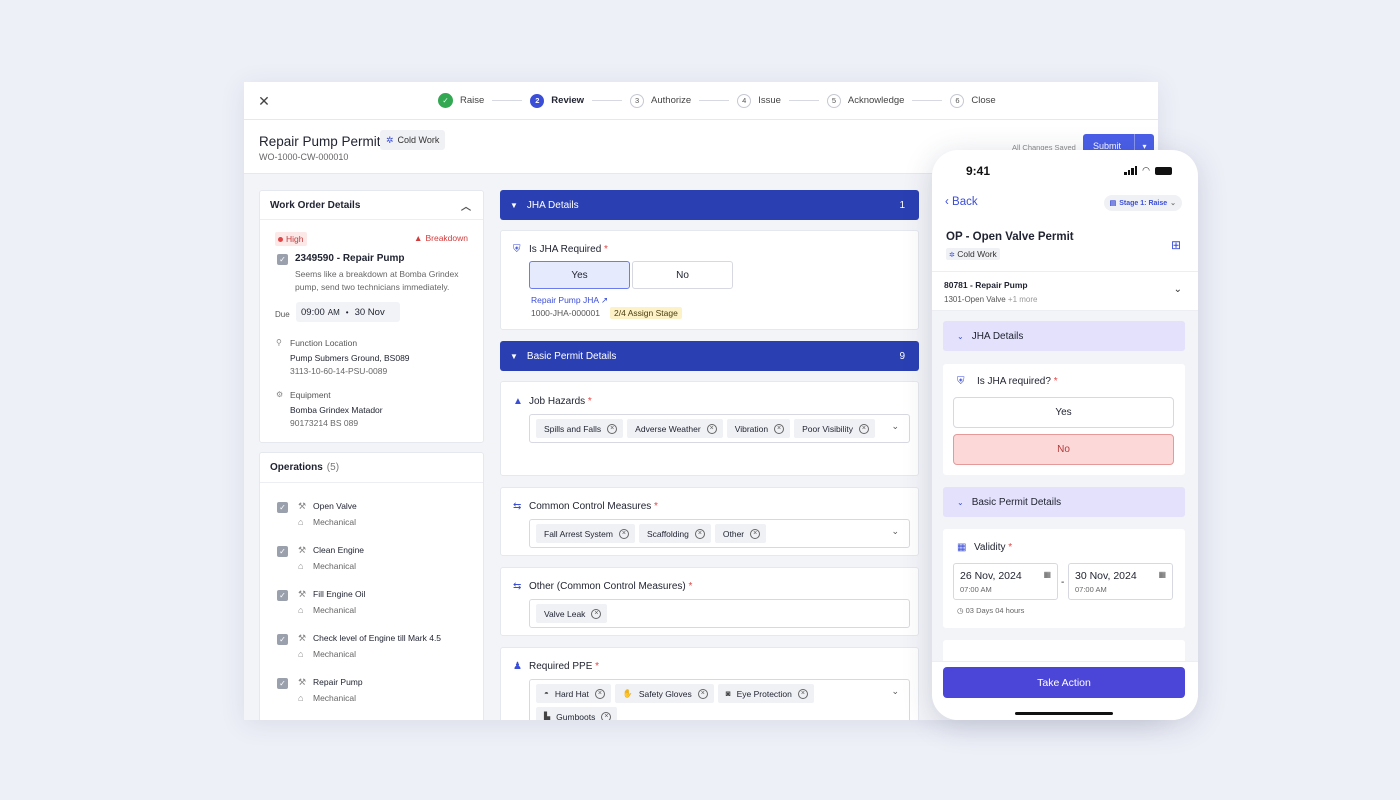 This screenshot has height=800, width=1400. I want to click on start-date-field: 26 Nov, 2024 07:00 AM ▦, so click(1005, 581).